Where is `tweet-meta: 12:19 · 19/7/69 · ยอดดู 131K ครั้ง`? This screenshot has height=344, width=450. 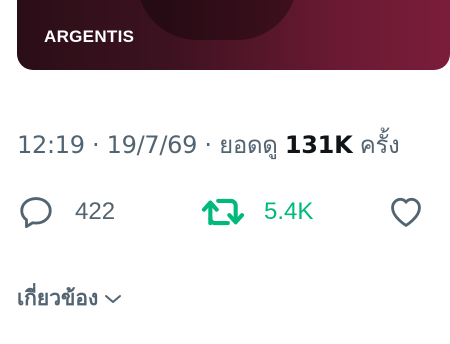 tweet-meta: 12:19 · 19/7/69 · ยอดดู 131K ครั้ง is located at coordinates (208, 144).